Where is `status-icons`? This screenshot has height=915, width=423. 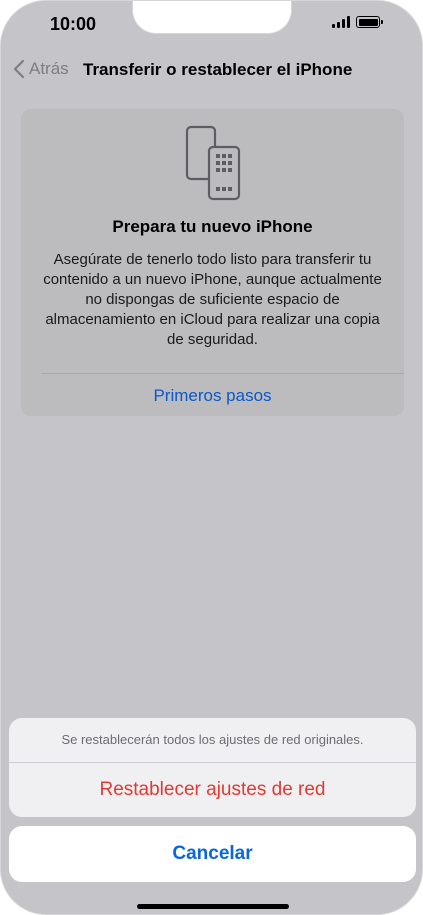
status-icons is located at coordinates (357, 22).